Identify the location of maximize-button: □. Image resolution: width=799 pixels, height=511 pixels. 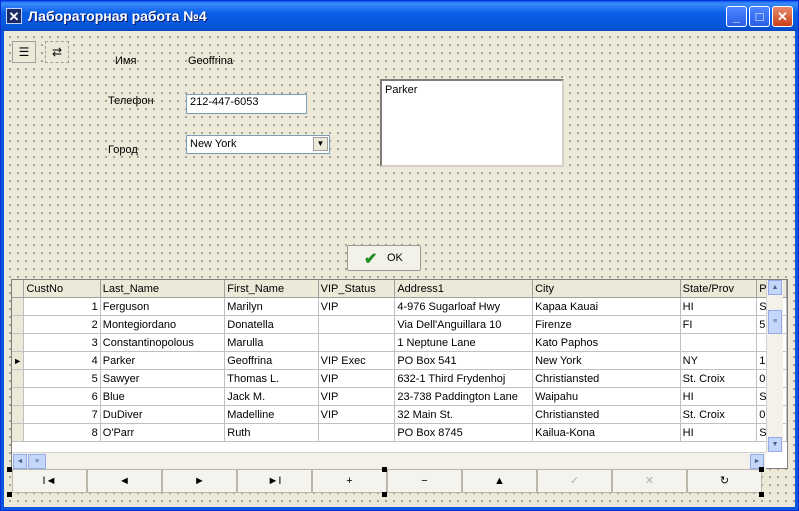
(759, 16).